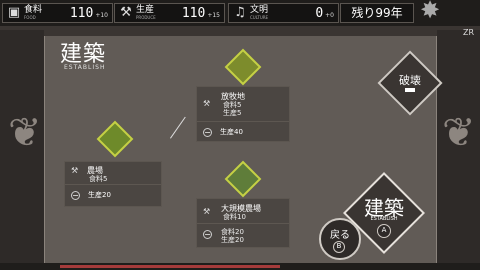 This screenshot has height=270, width=480. Describe the element at coordinates (145, 10) in the screenshot. I see `production-label: 生産` at that location.